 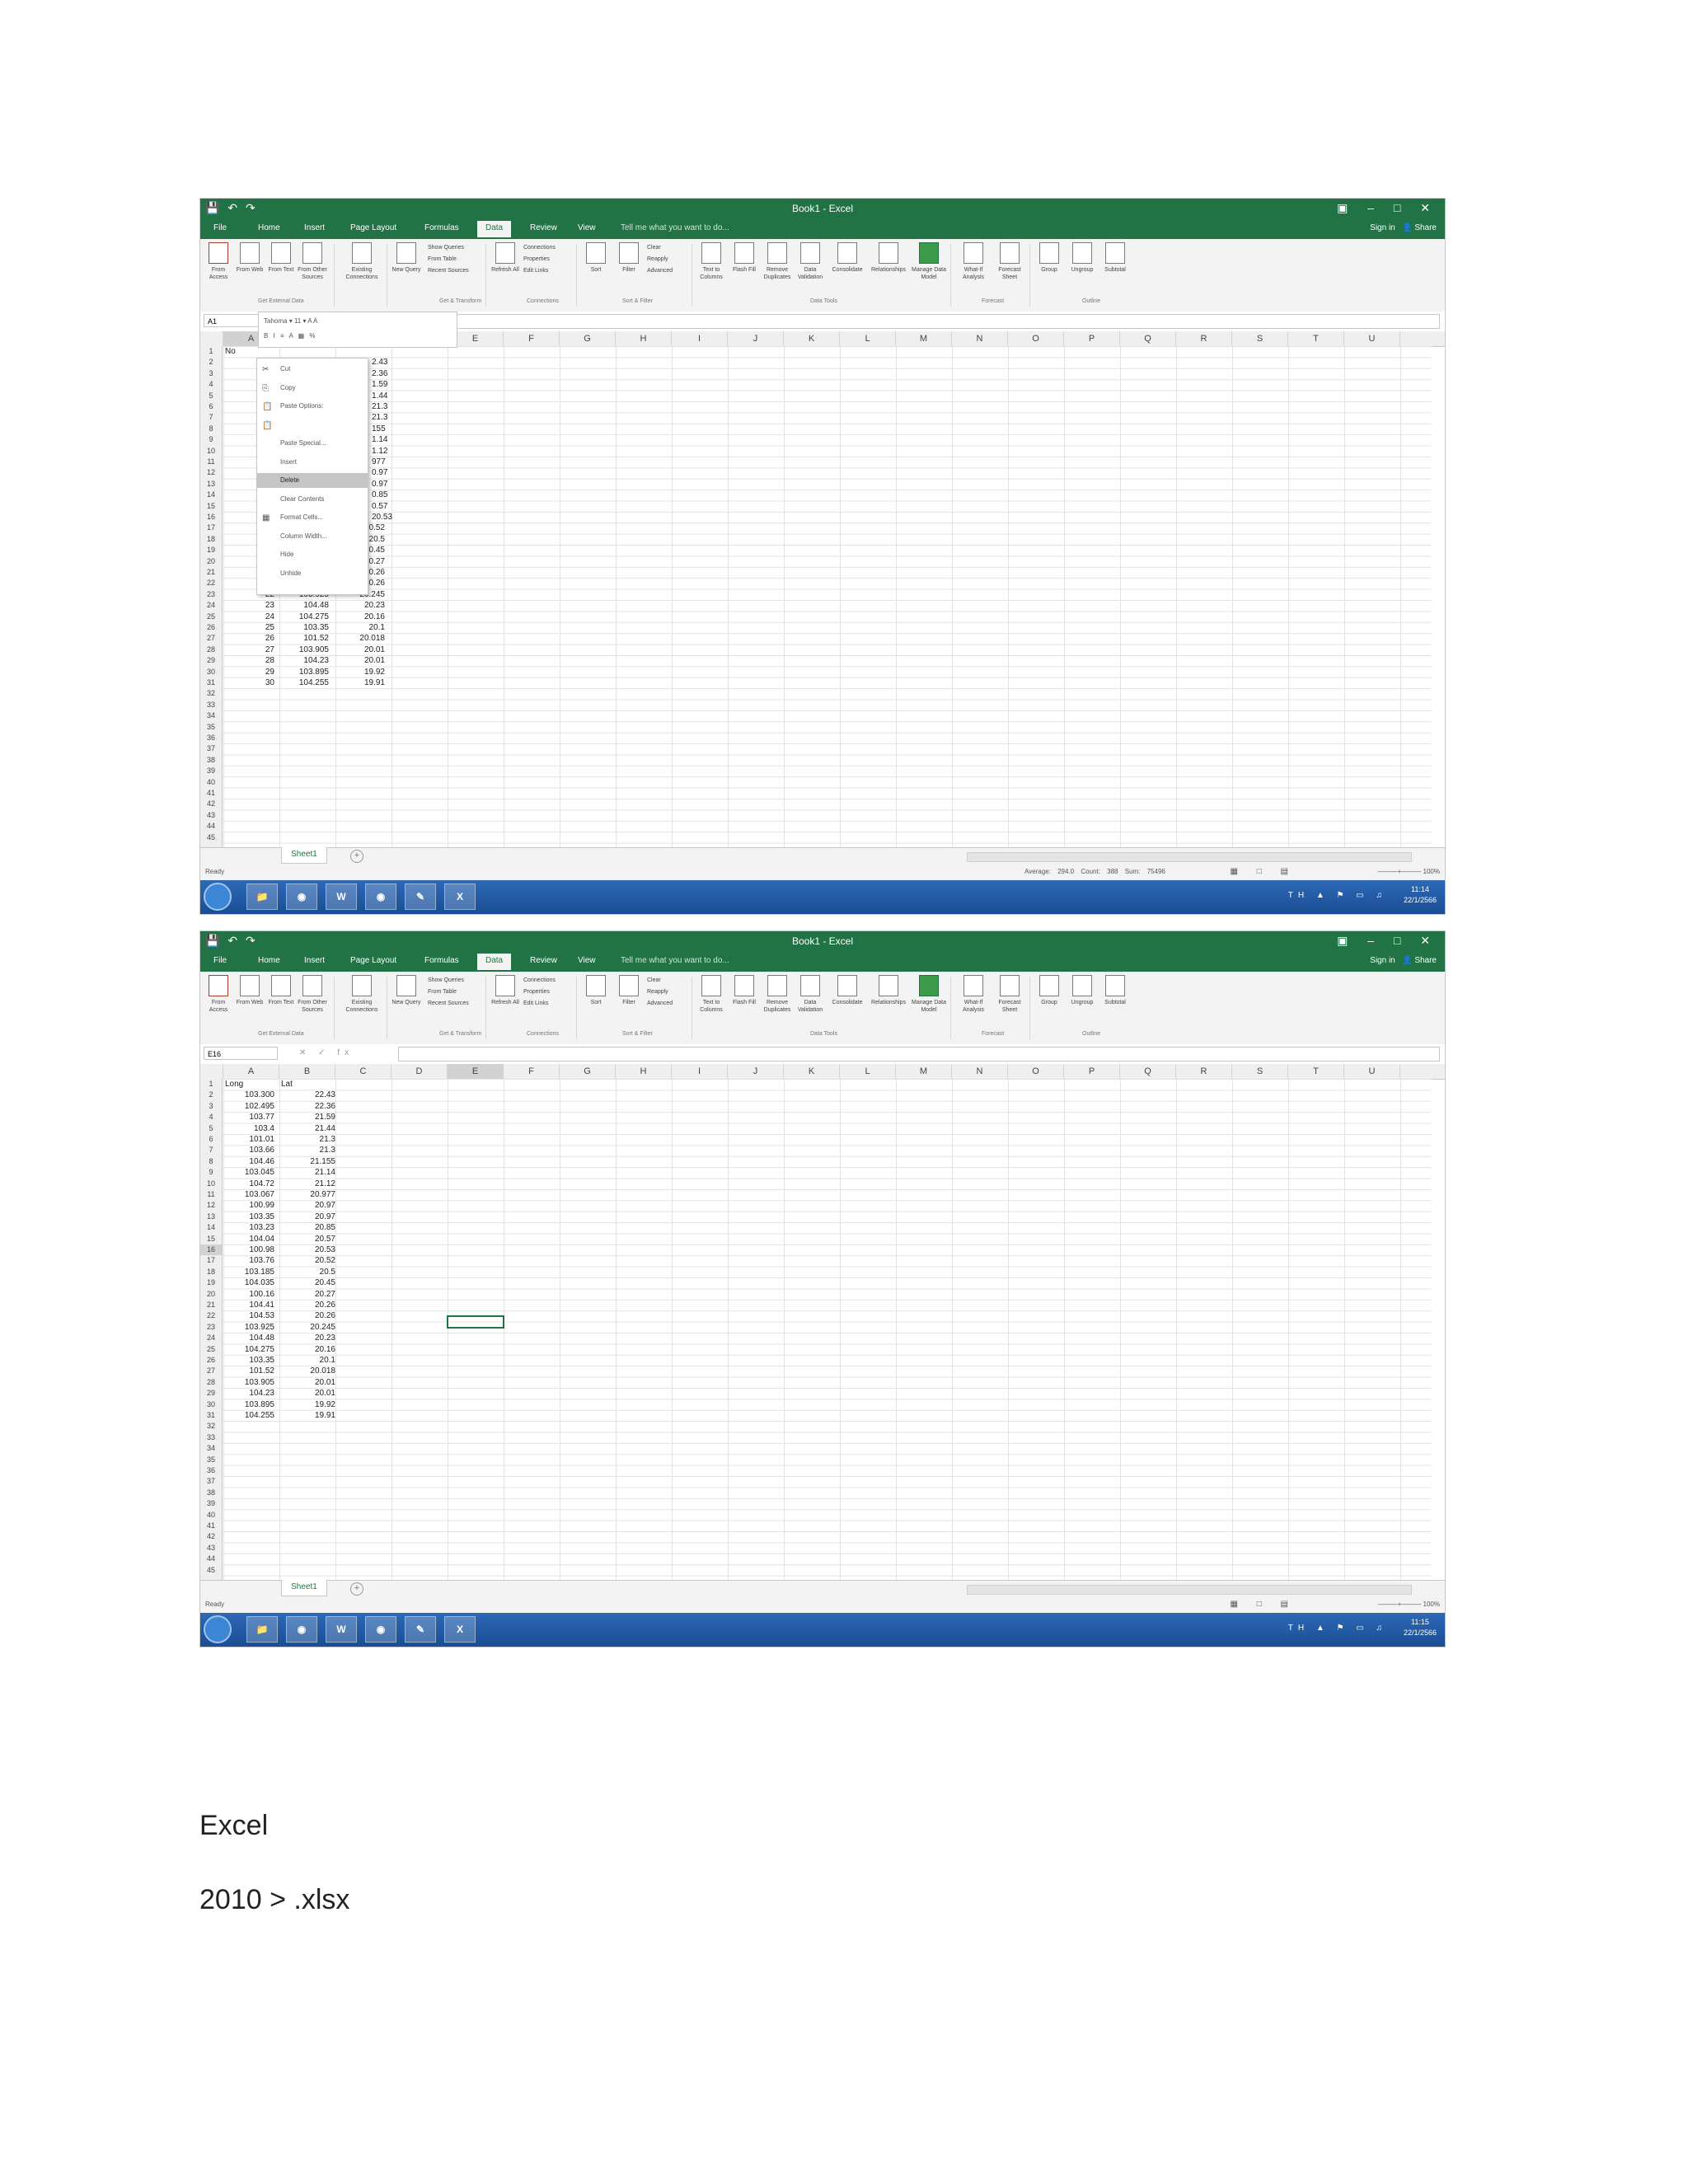 What do you see at coordinates (211, 660) in the screenshot?
I see `row-header: 29` at bounding box center [211, 660].